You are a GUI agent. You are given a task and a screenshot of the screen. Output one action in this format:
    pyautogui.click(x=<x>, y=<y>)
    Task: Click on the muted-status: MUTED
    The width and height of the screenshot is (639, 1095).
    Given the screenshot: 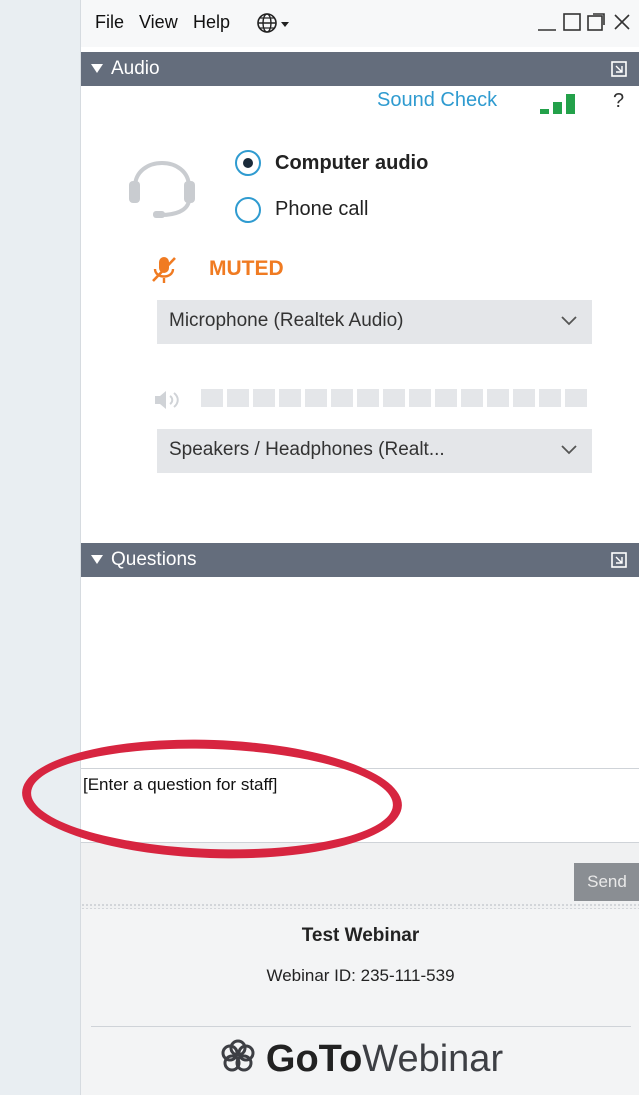 What is the action you would take?
    pyautogui.click(x=246, y=268)
    